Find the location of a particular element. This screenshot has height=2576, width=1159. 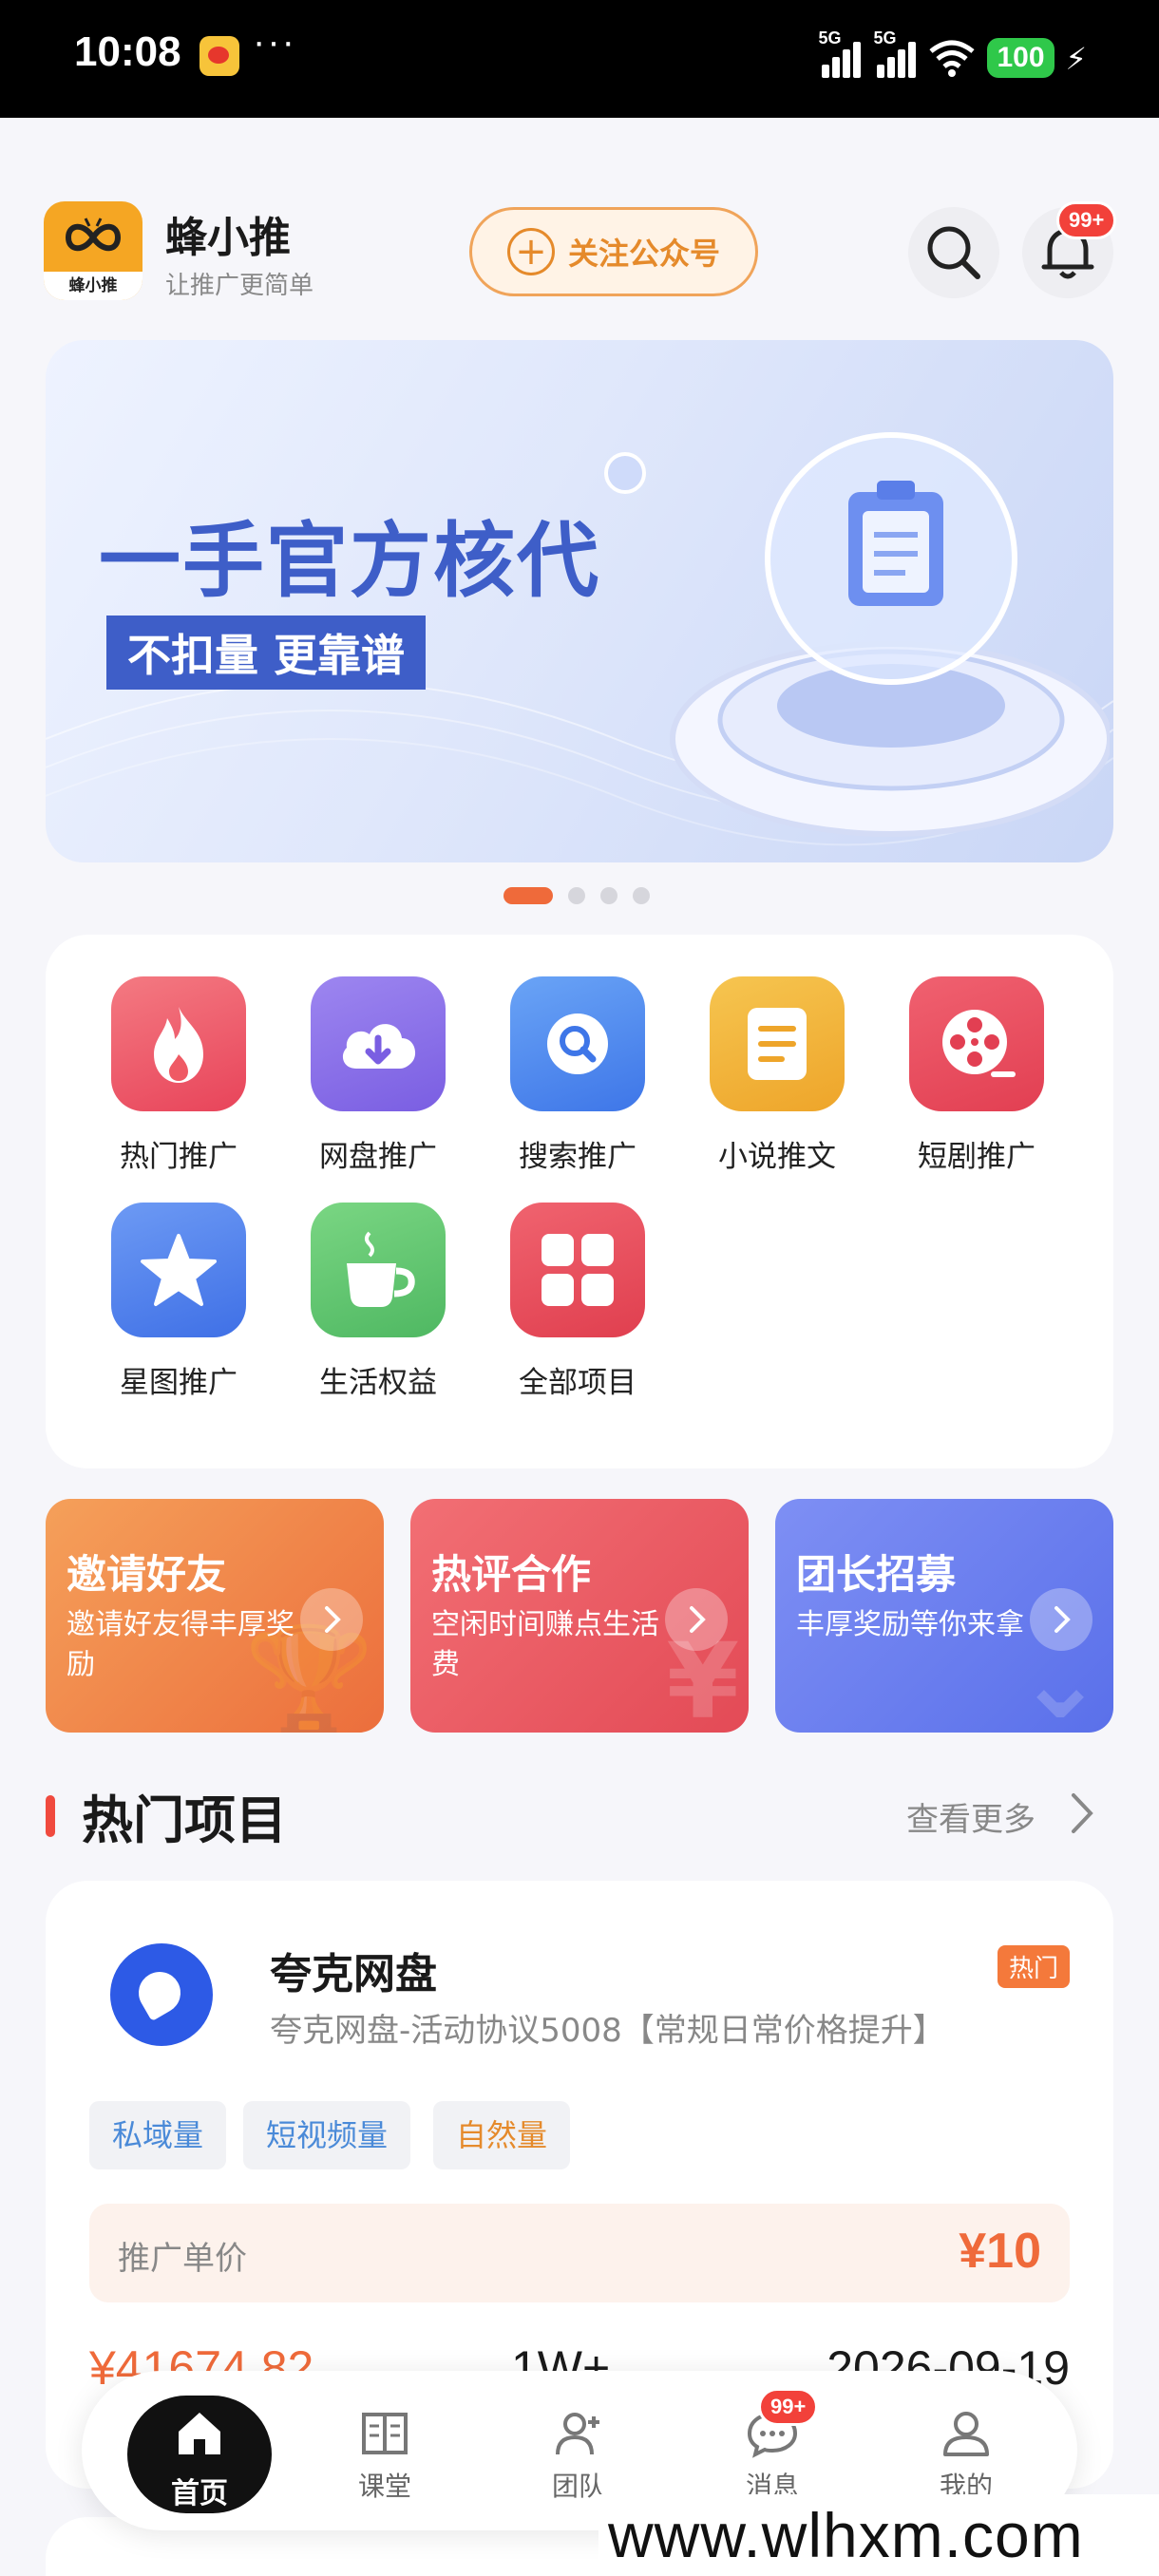

follow-label: 关注公众号 is located at coordinates (643, 254).